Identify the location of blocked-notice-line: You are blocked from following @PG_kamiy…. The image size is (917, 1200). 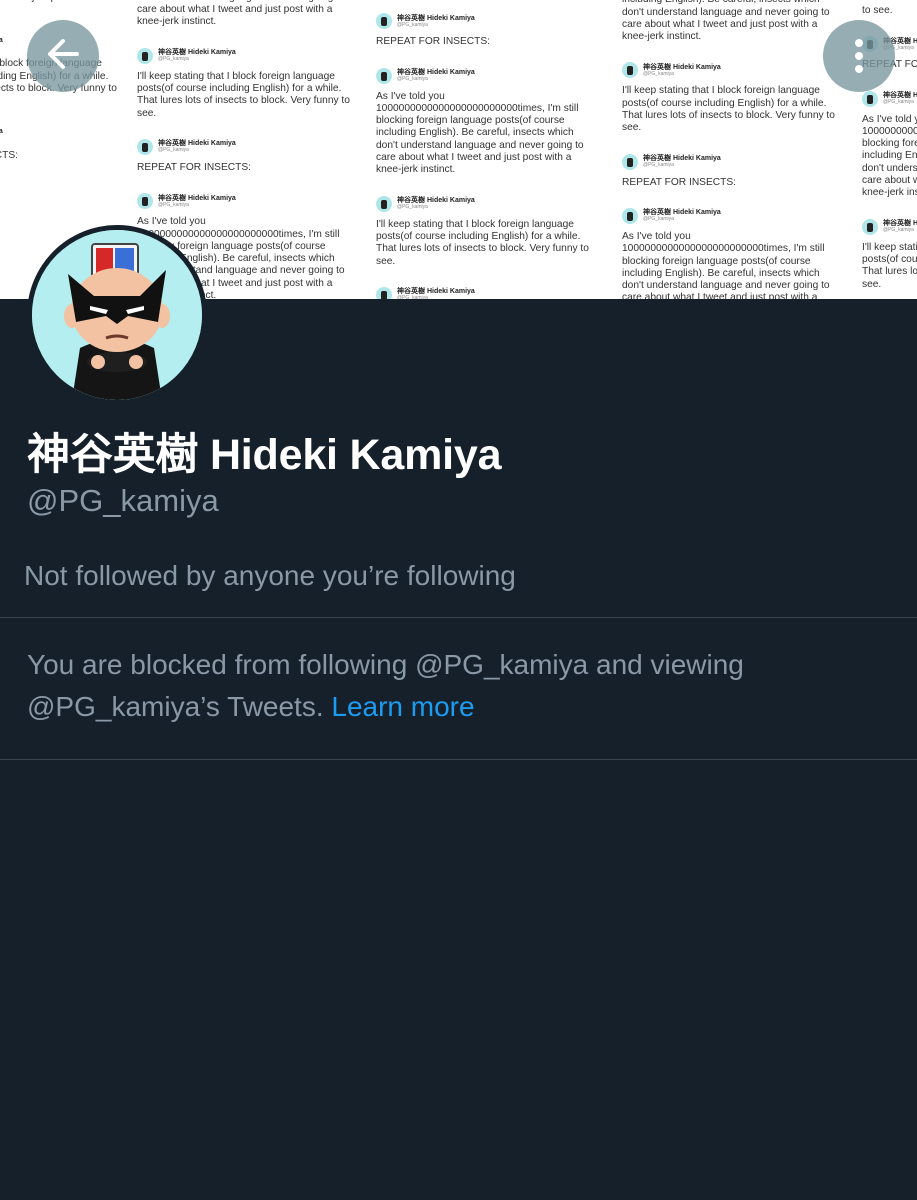
(385, 664).